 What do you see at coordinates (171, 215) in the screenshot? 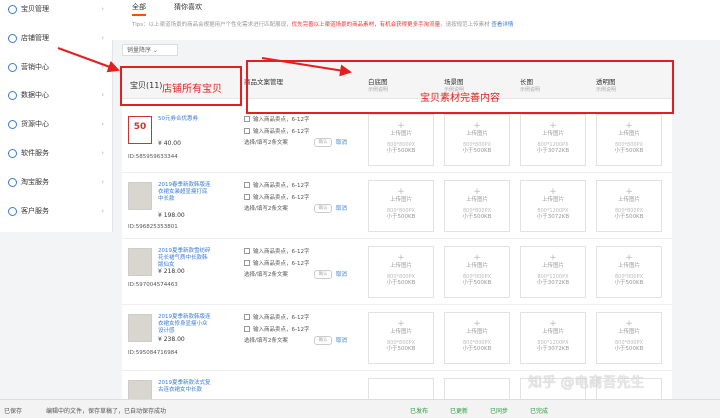
I see `product-price: ¥ 198.00` at bounding box center [171, 215].